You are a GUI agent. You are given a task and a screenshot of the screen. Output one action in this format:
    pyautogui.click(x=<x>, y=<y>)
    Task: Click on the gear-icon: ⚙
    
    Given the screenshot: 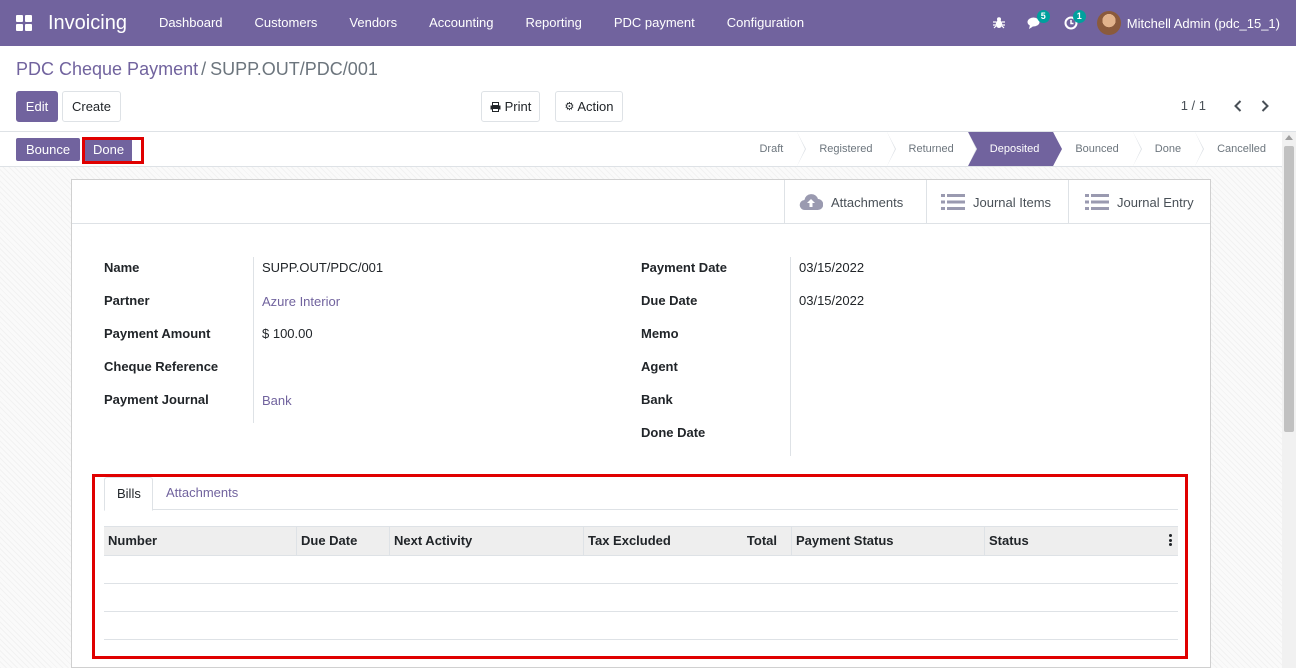 What is the action you would take?
    pyautogui.click(x=569, y=107)
    